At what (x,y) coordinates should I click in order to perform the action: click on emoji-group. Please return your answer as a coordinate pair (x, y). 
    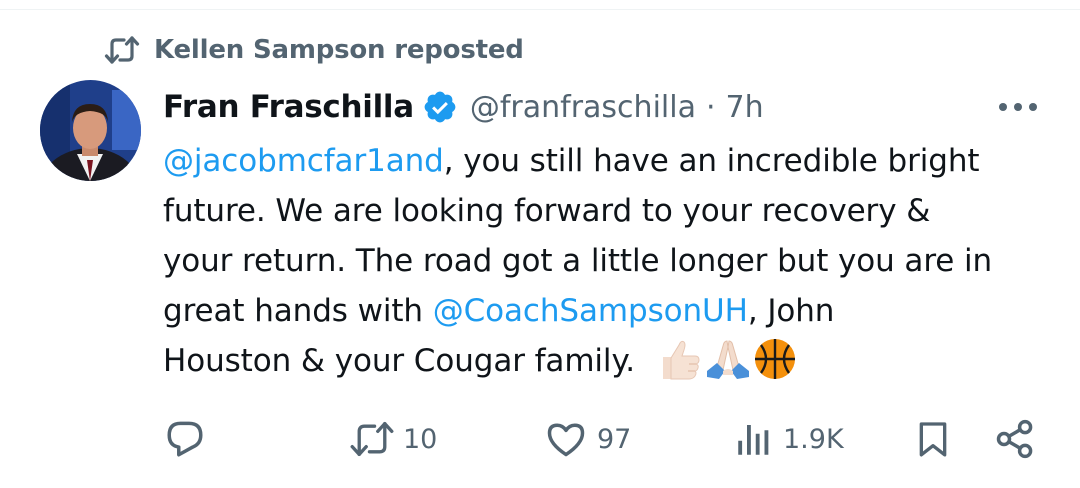
    Looking at the image, I should click on (727, 359).